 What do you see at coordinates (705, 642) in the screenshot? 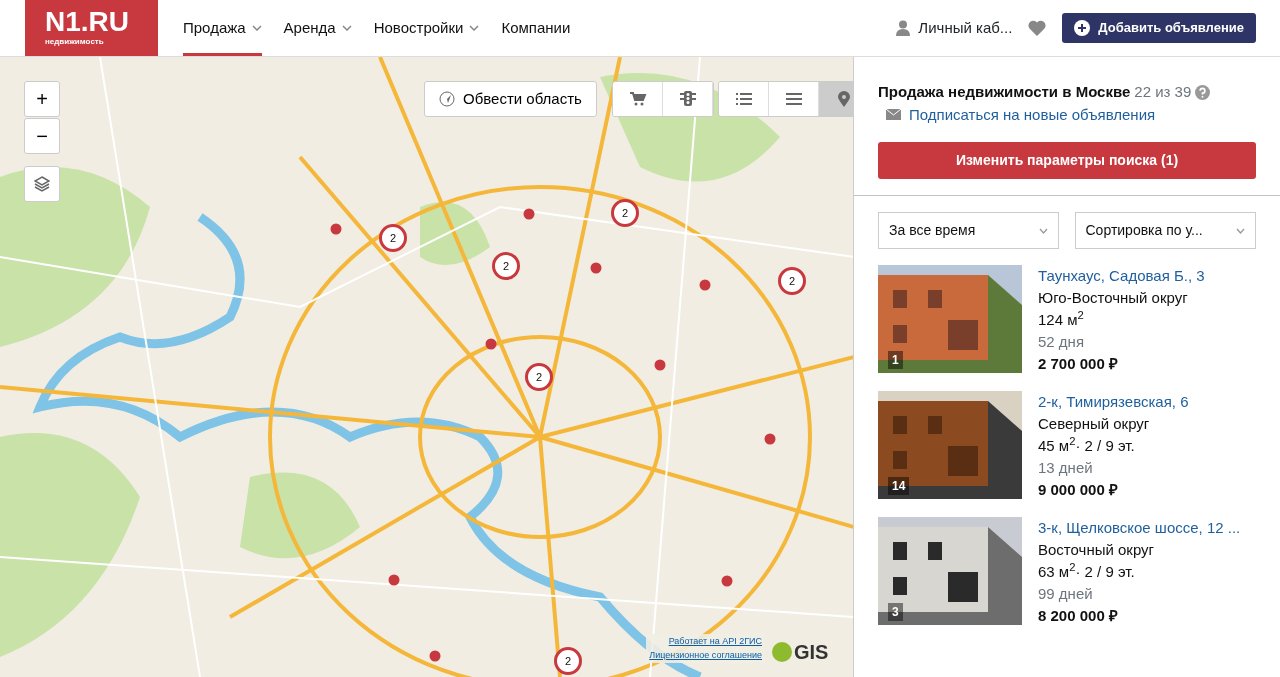
I see `attribution-link: Работает на API 2ГИС` at bounding box center [705, 642].